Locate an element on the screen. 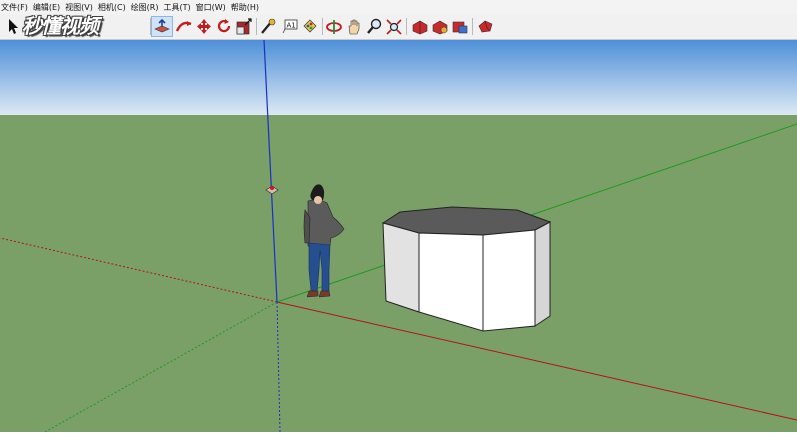 The image size is (797, 436). scale-icon is located at coordinates (244, 26).